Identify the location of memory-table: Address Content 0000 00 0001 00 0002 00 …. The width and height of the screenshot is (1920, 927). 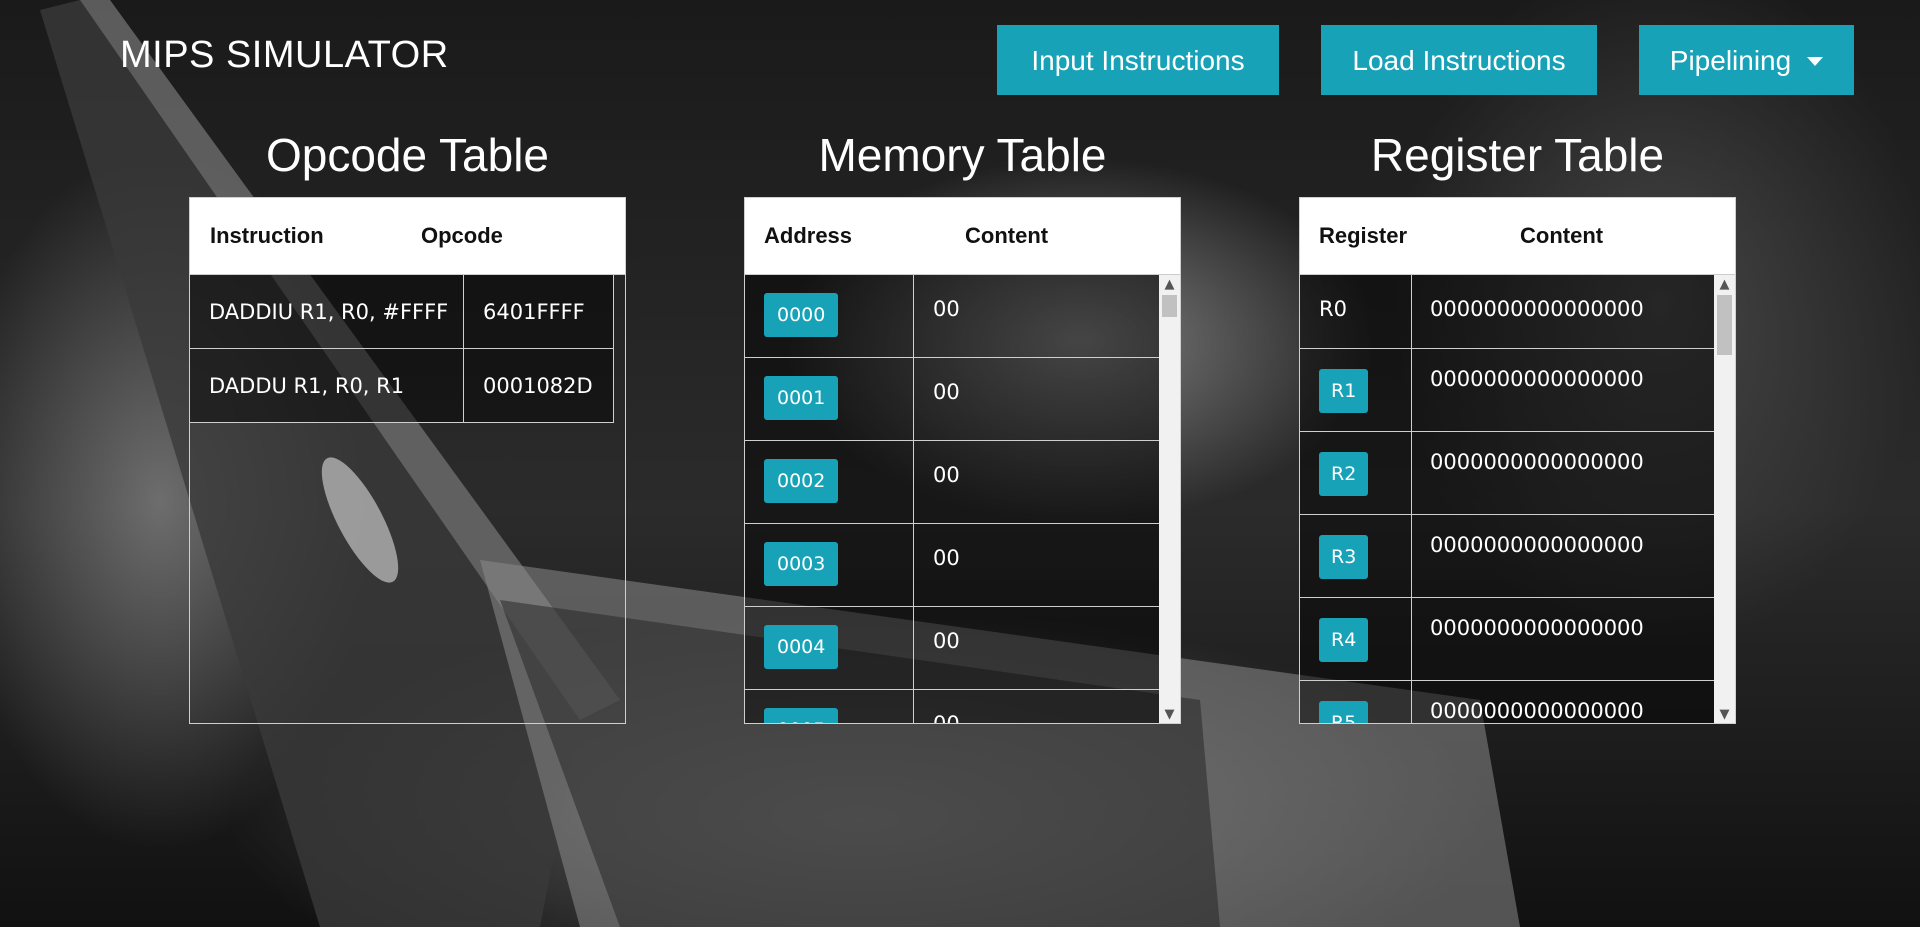
(962, 460).